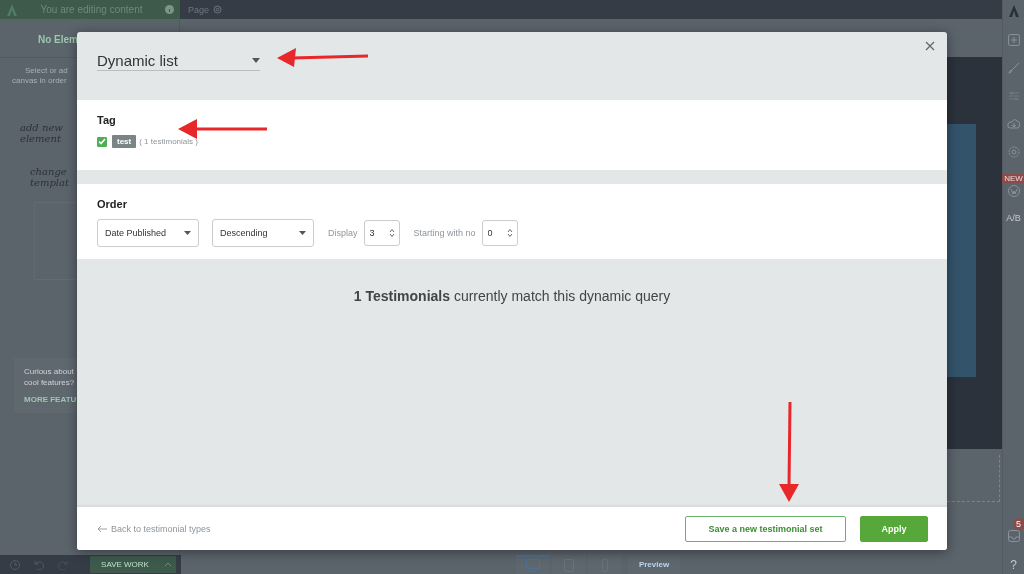  What do you see at coordinates (1013, 178) in the screenshot?
I see `new-badge: NEW` at bounding box center [1013, 178].